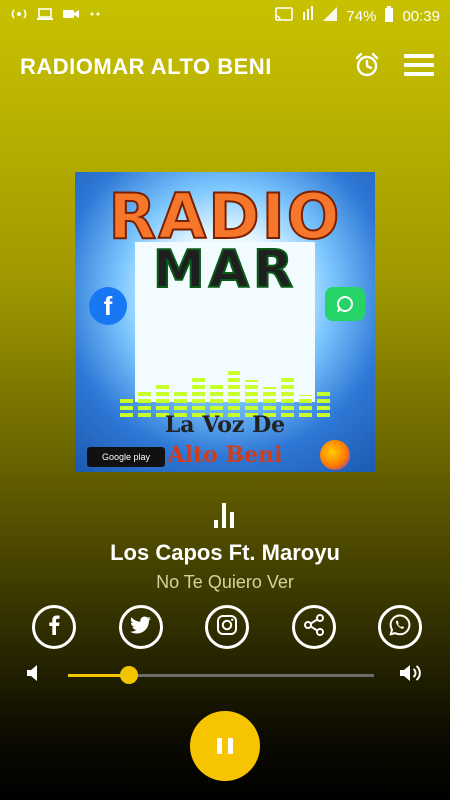  What do you see at coordinates (308, 16) in the screenshot?
I see `wifi-icon` at bounding box center [308, 16].